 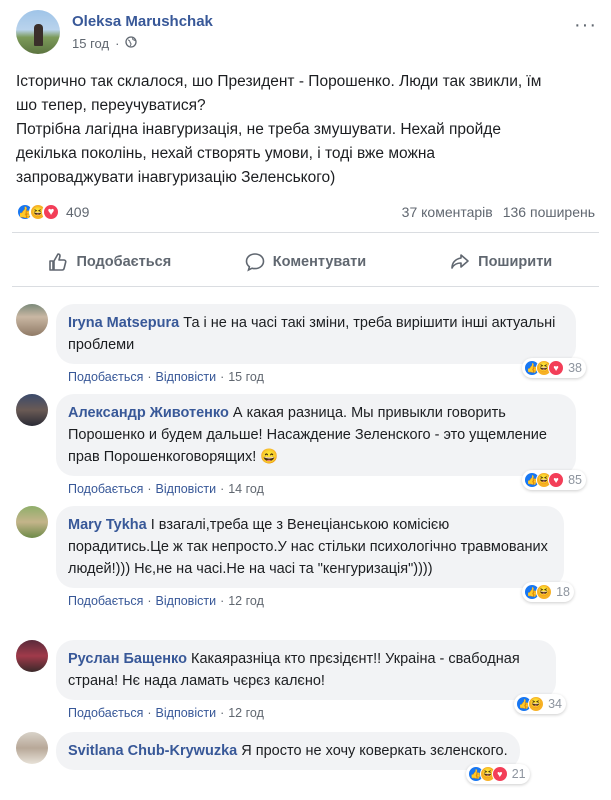 I want to click on more-options-icon: ···, so click(x=585, y=25).